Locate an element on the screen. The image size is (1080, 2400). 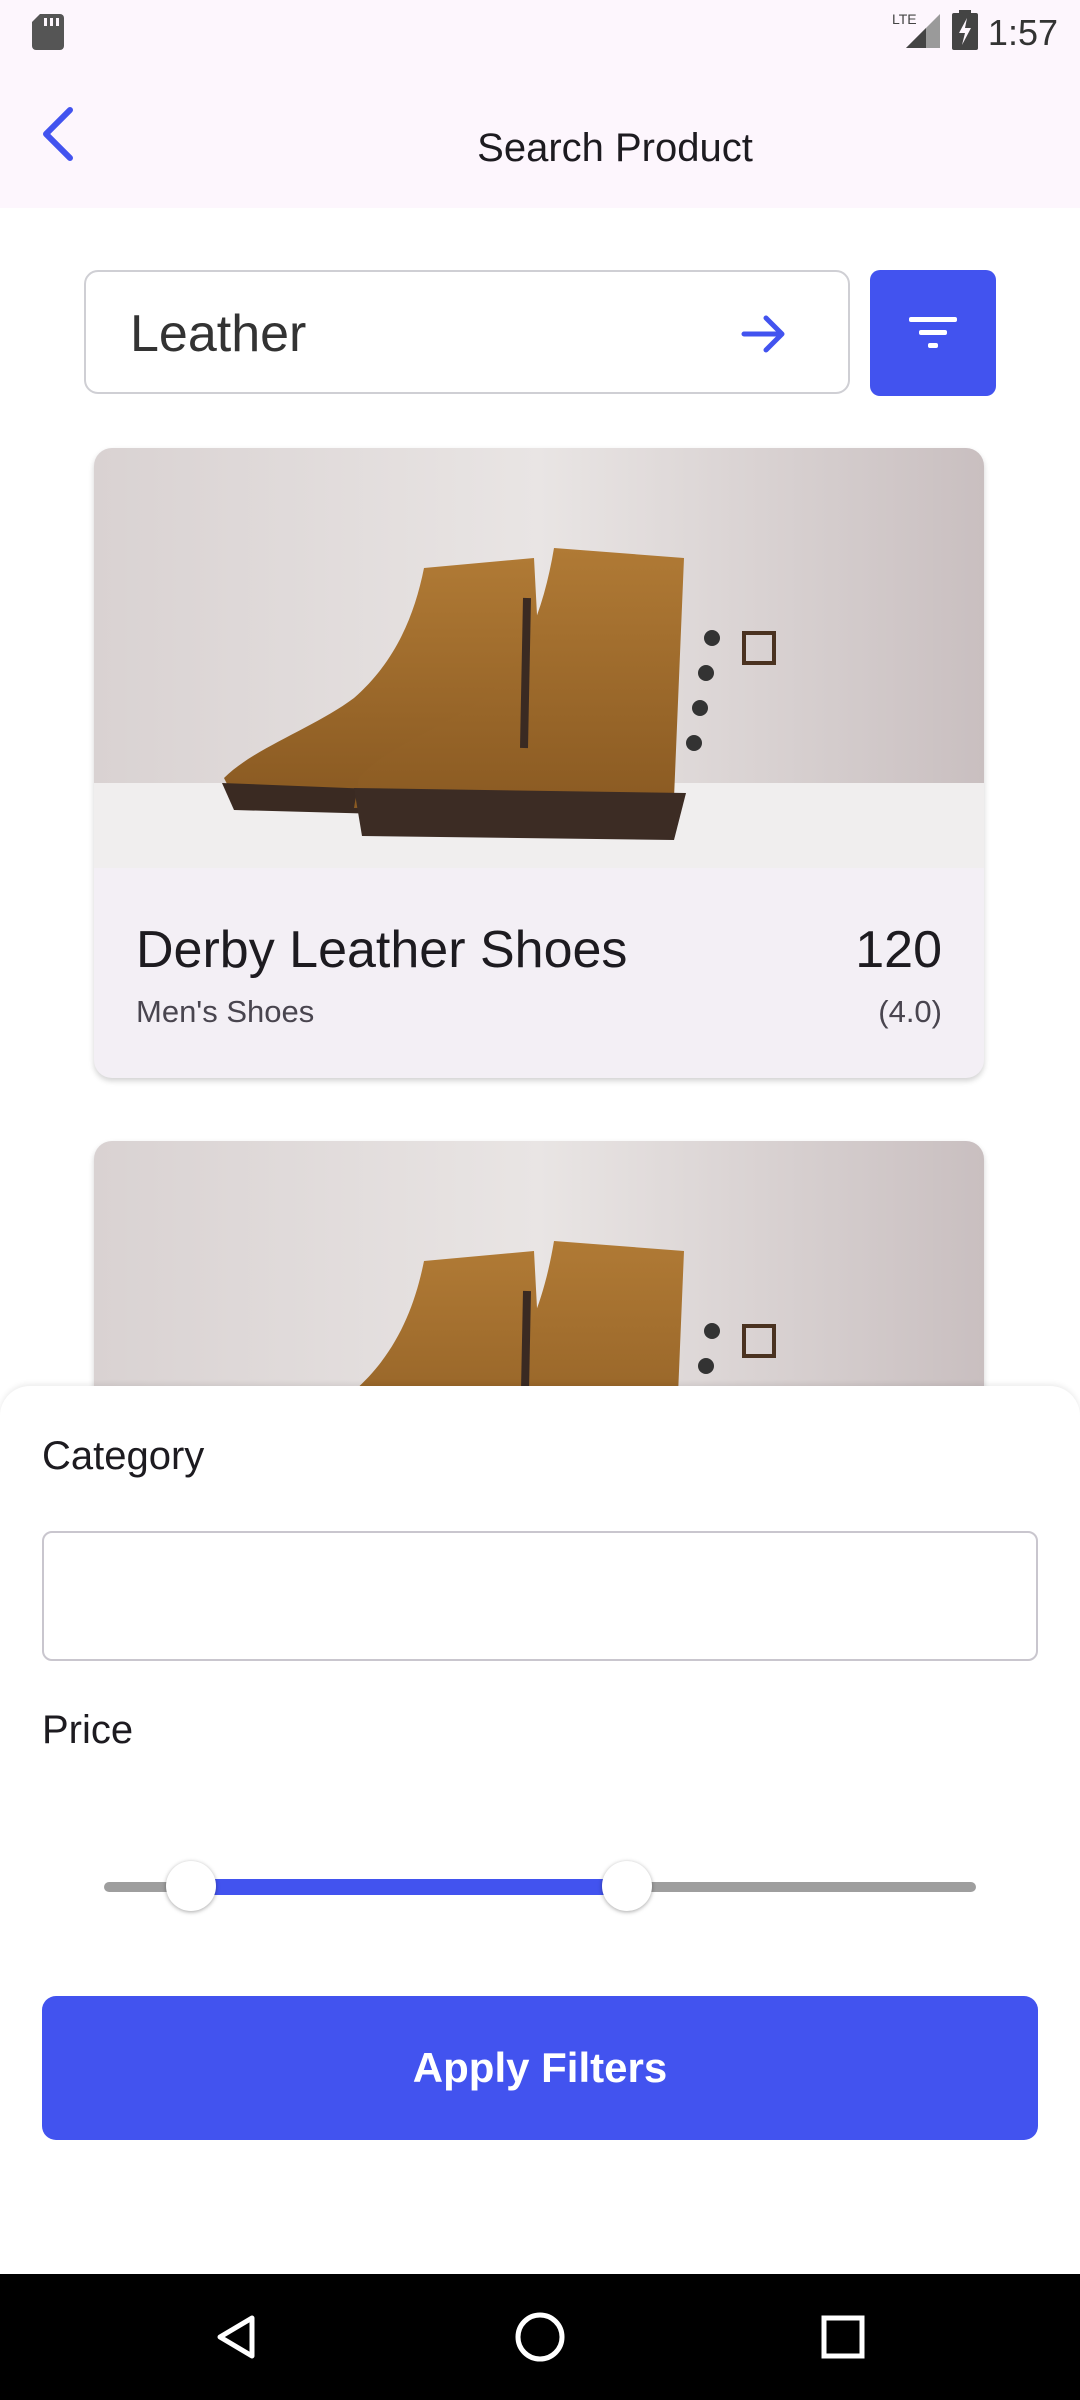
product-price: 120 is located at coordinates (898, 950).